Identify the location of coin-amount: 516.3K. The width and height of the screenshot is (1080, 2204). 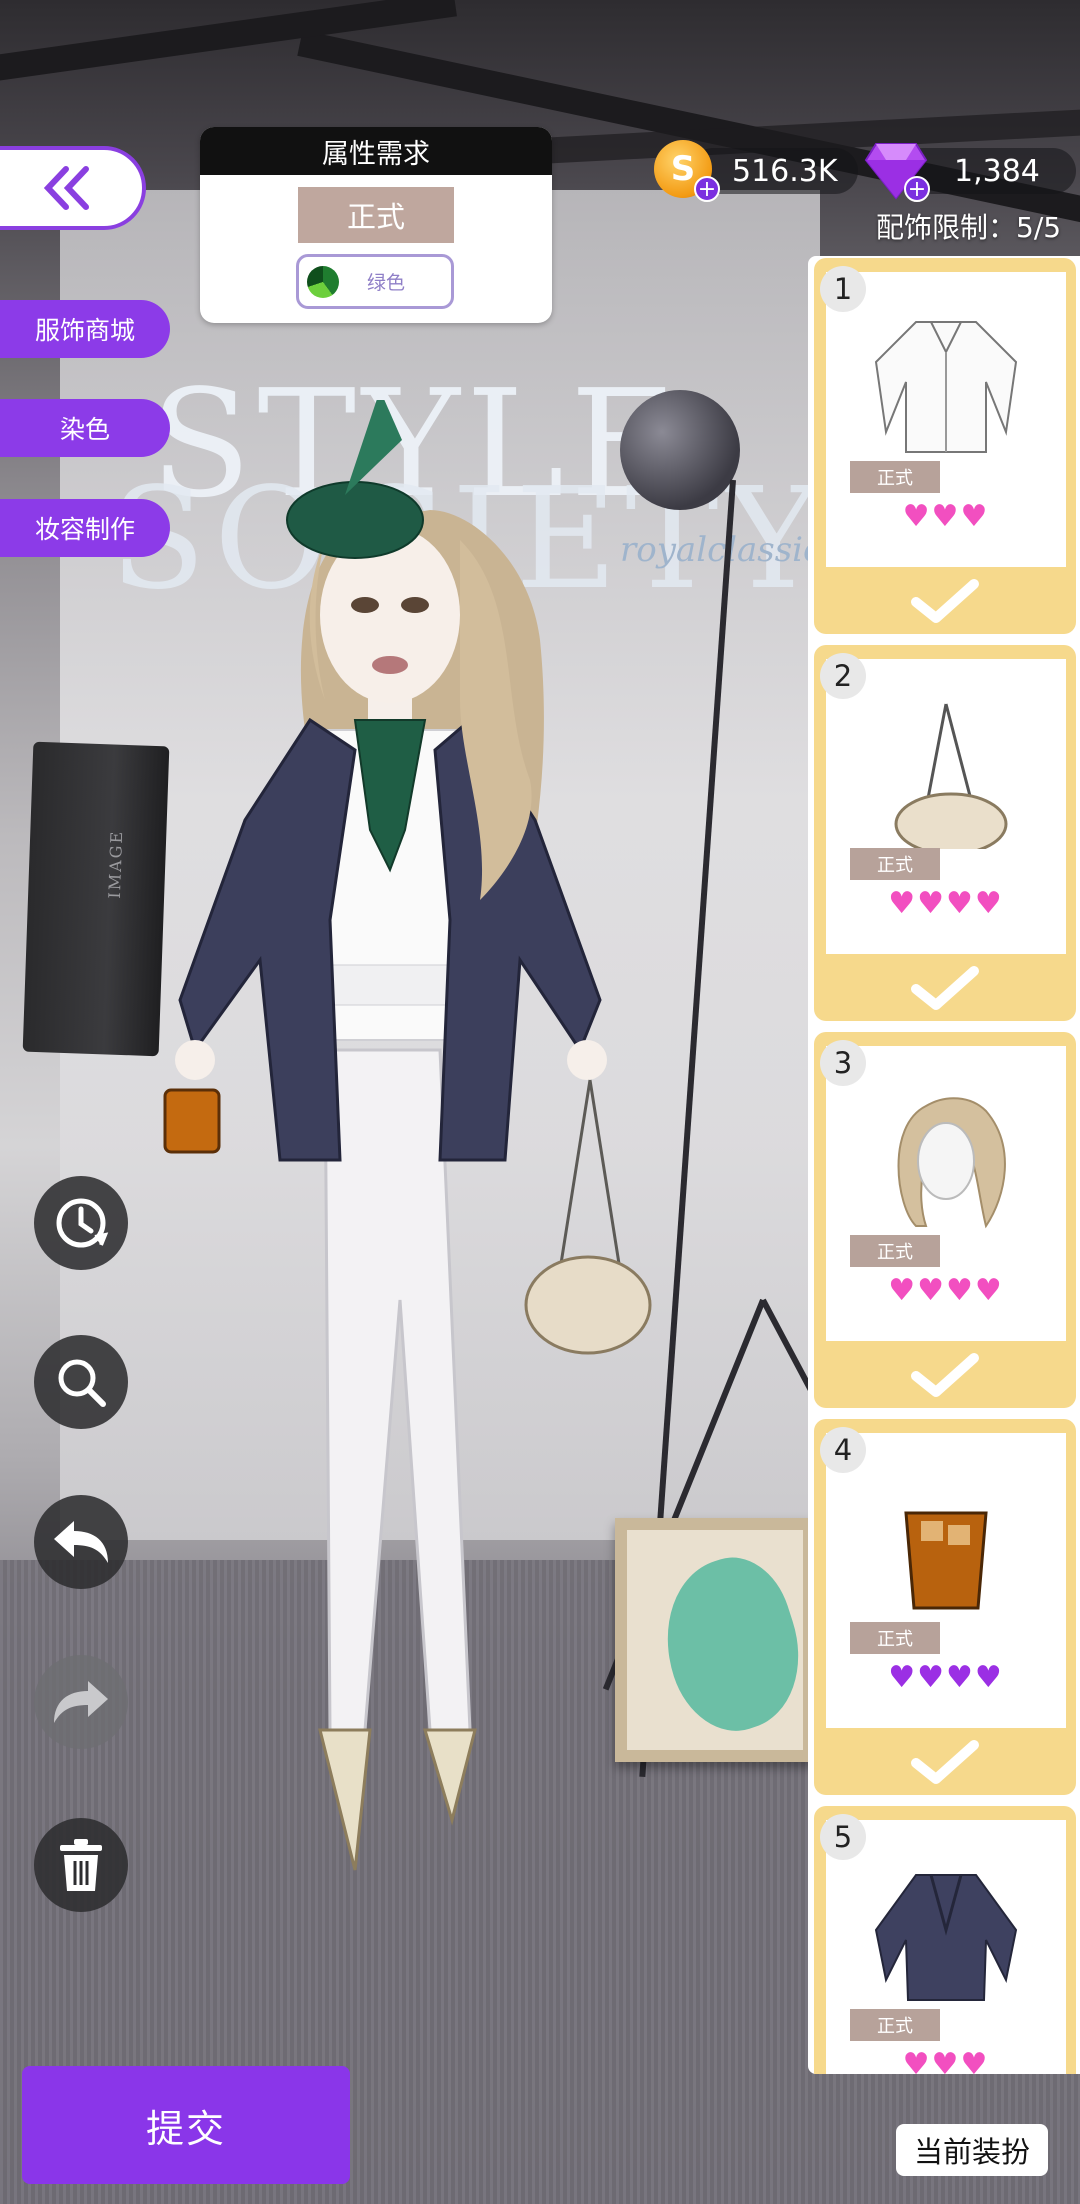
(785, 171).